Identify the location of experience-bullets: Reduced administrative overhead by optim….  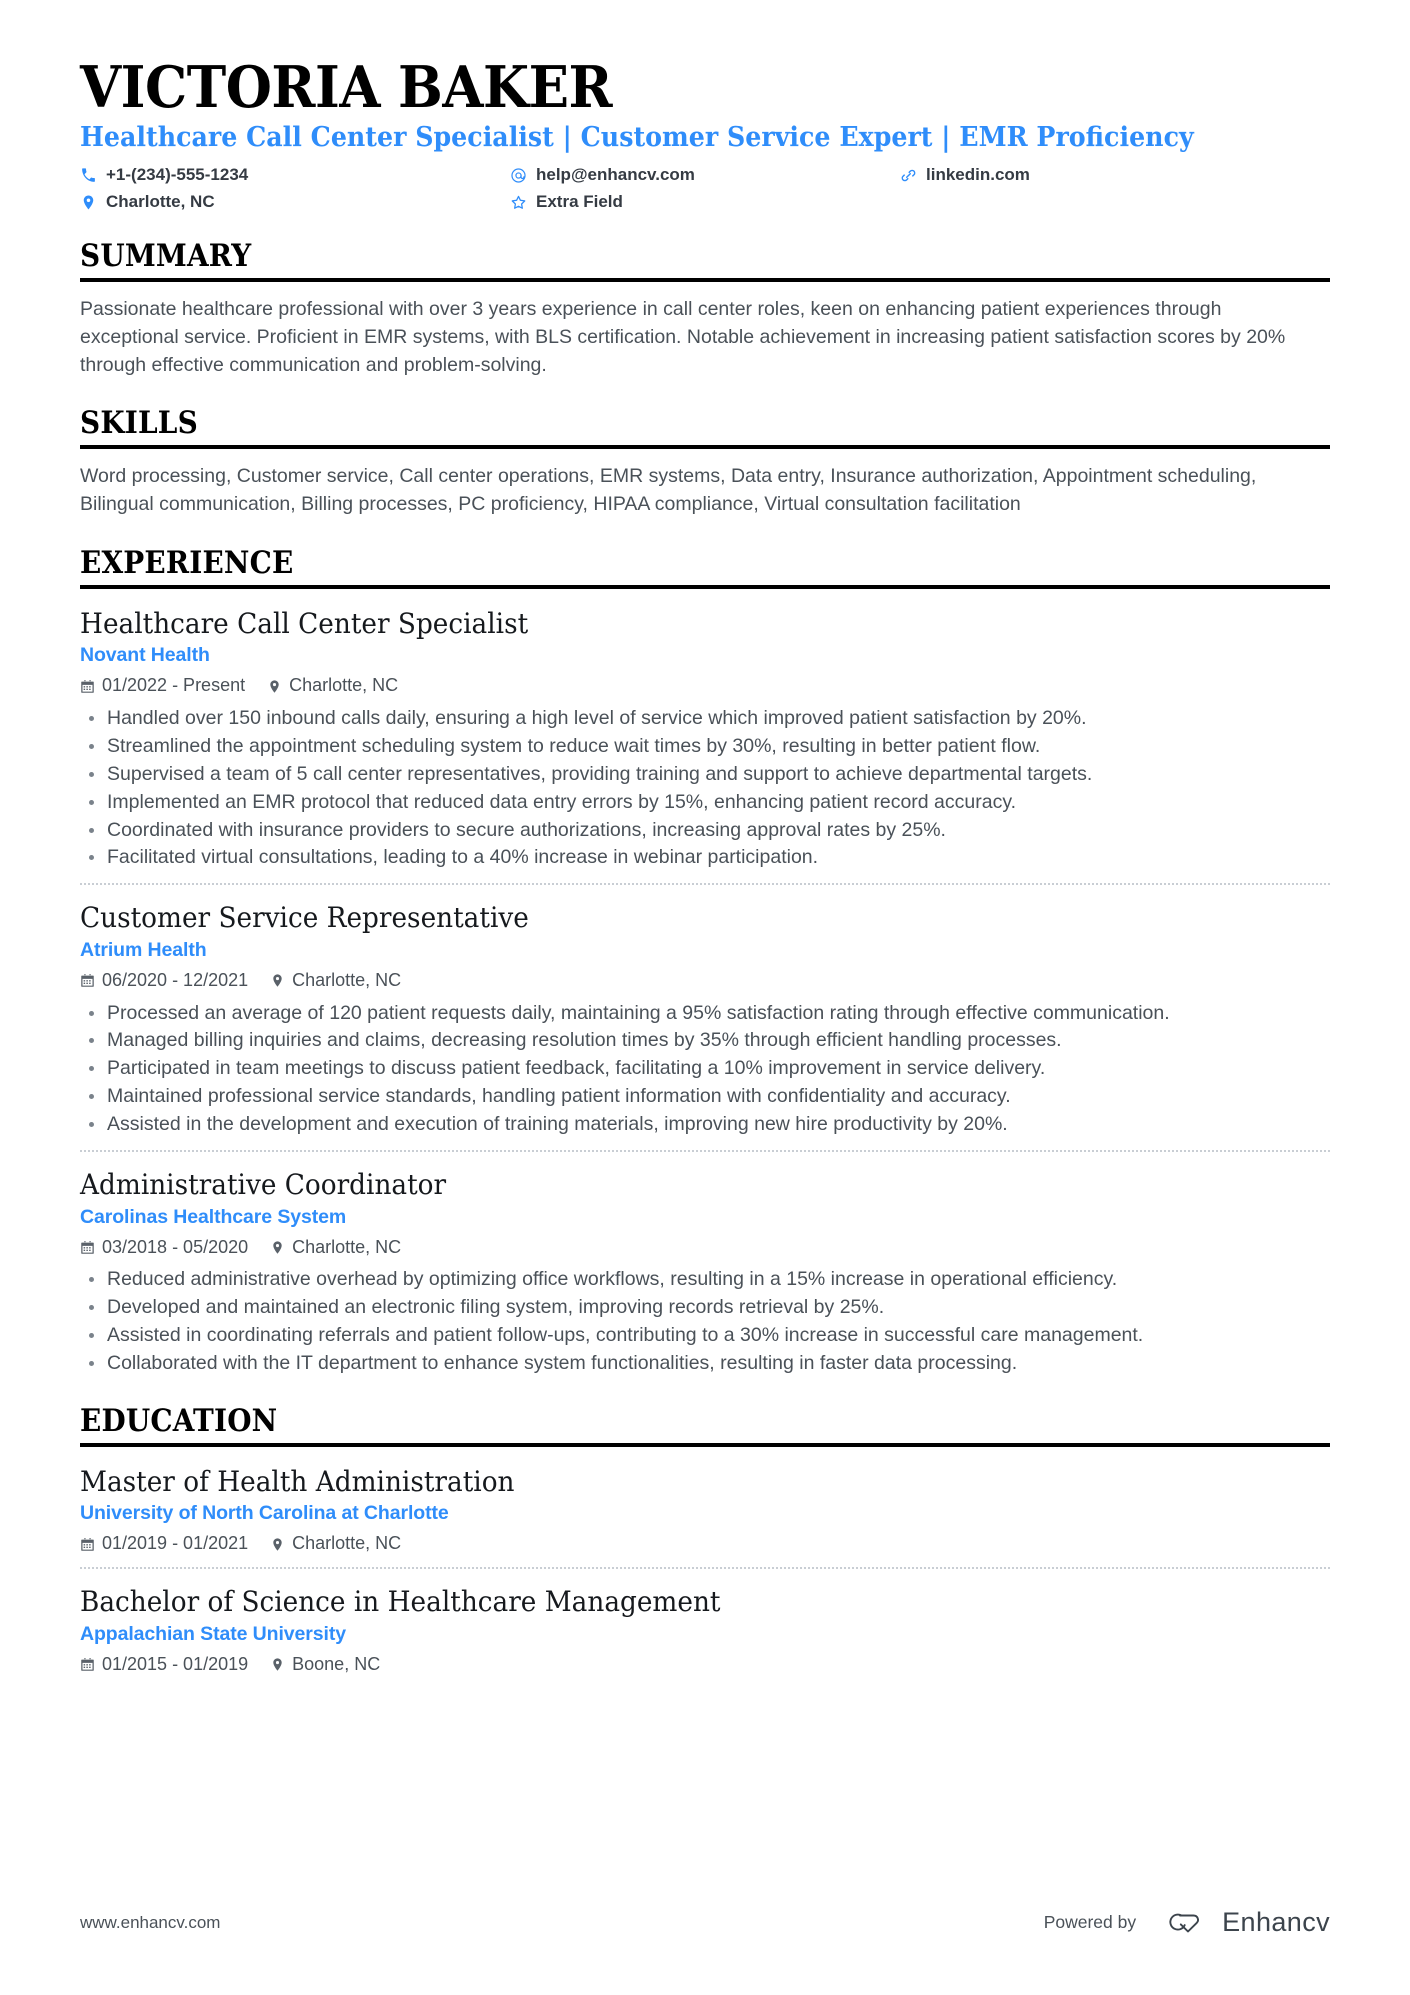
(705, 1321).